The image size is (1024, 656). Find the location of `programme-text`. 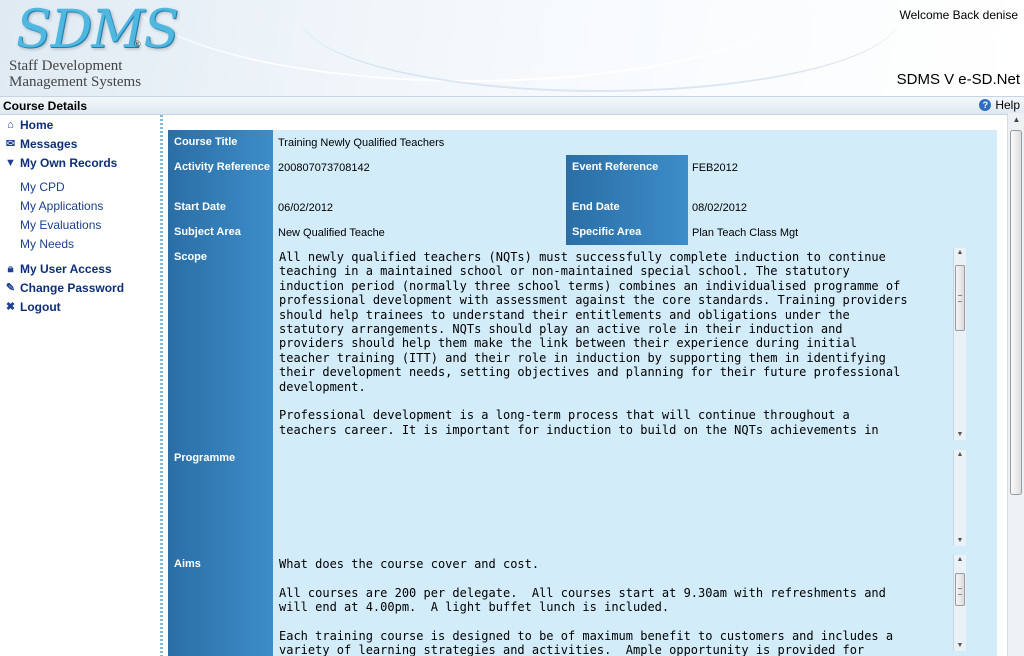

programme-text is located at coordinates (615, 498).